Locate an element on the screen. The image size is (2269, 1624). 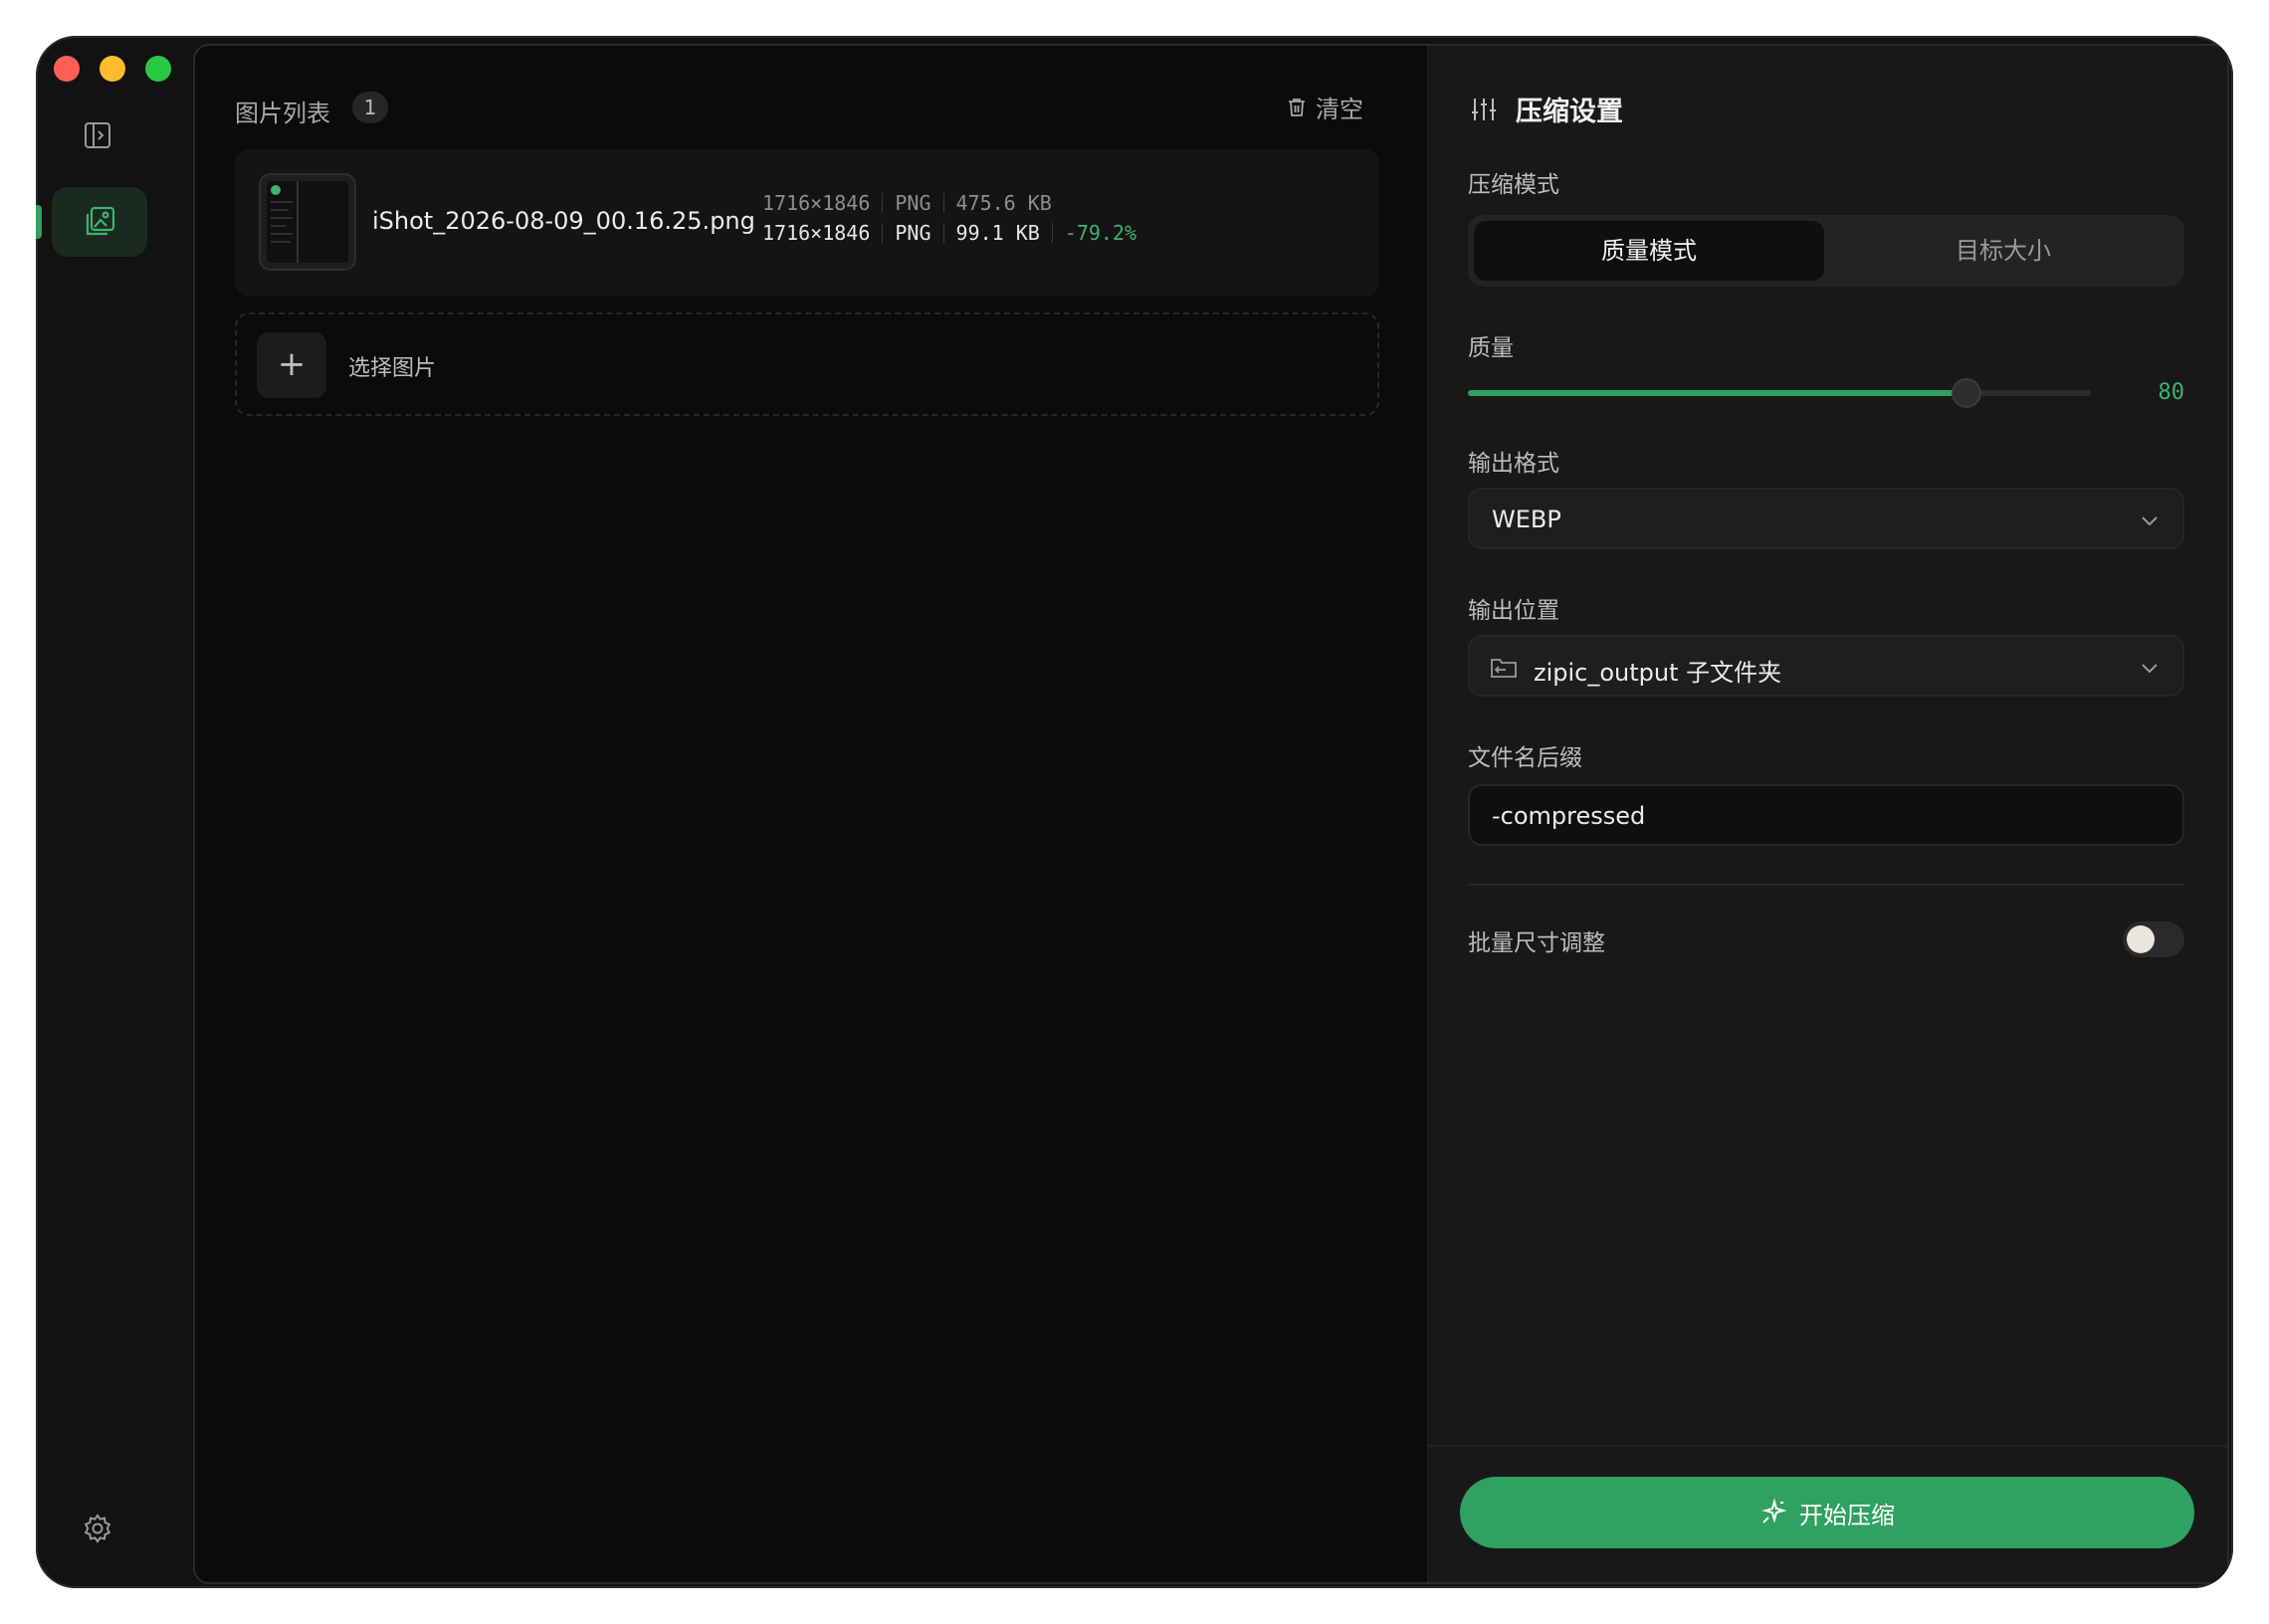
sidebar-item-images is located at coordinates (99, 222).